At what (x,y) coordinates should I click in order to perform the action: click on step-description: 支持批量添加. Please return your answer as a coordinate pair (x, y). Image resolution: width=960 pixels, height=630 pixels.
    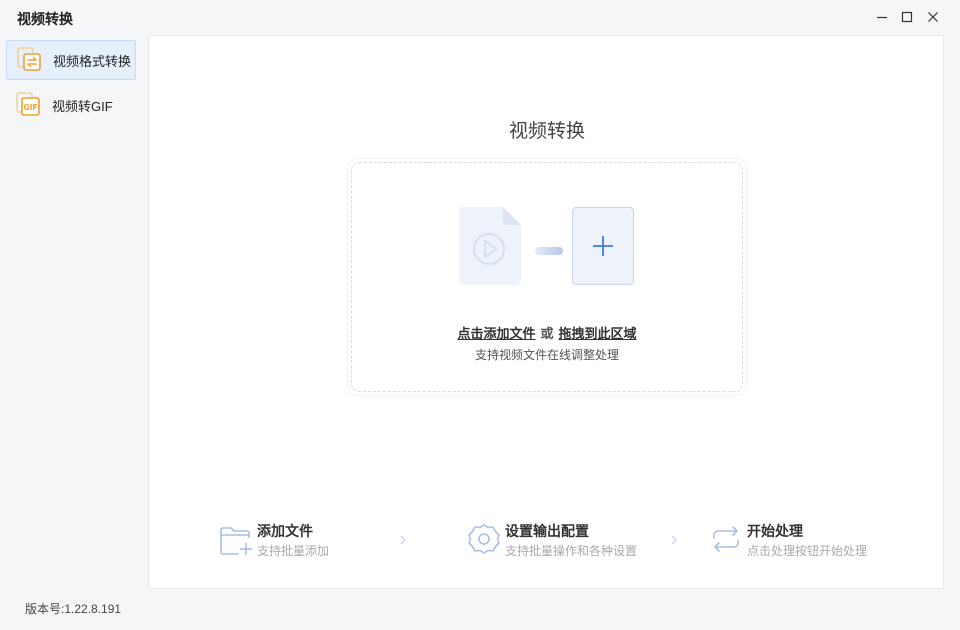
    Looking at the image, I should click on (293, 551).